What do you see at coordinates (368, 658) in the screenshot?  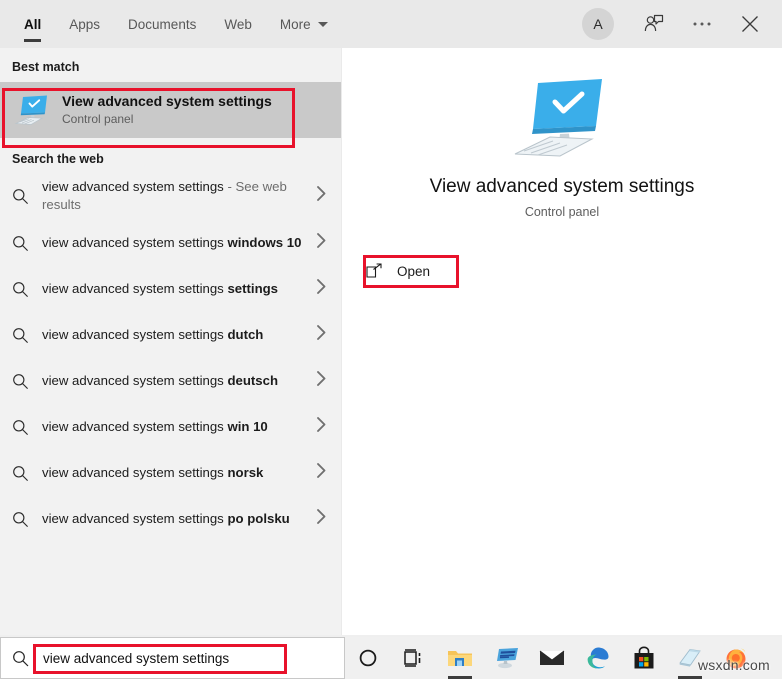 I see `cortana-icon` at bounding box center [368, 658].